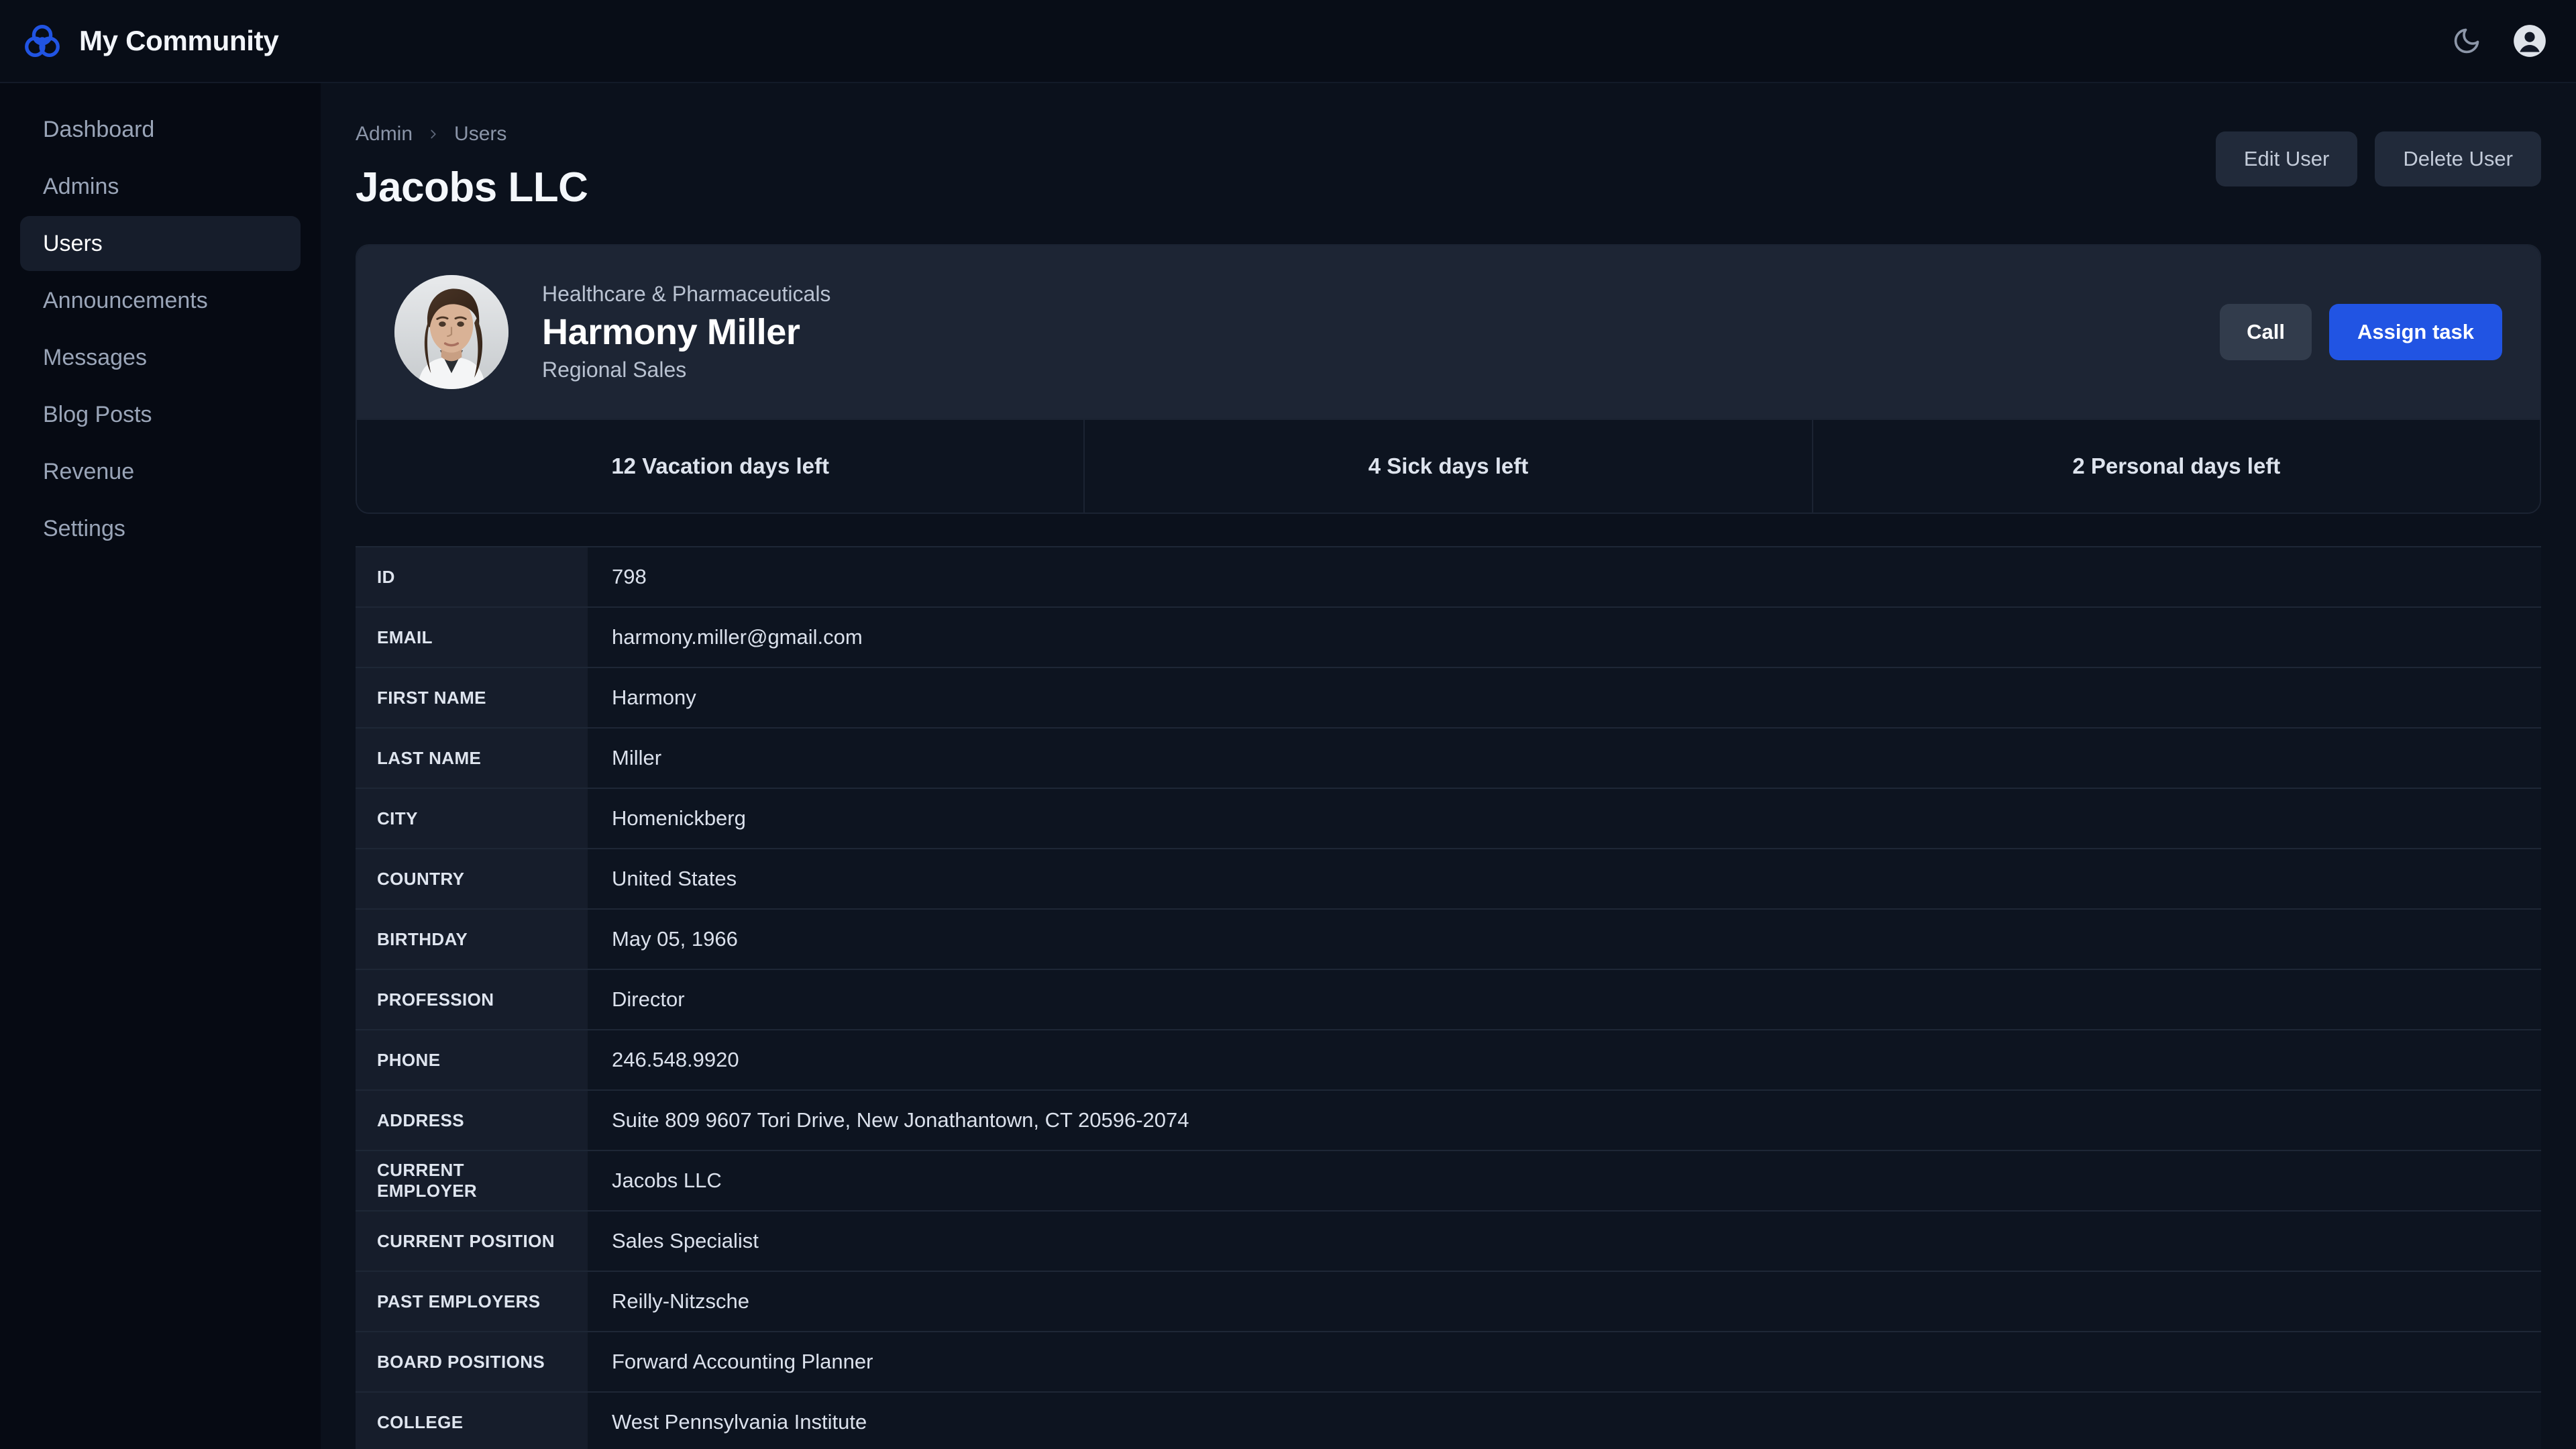 This screenshot has width=2576, height=1449. What do you see at coordinates (472, 187) in the screenshot?
I see `page-title: Jacobs LLC` at bounding box center [472, 187].